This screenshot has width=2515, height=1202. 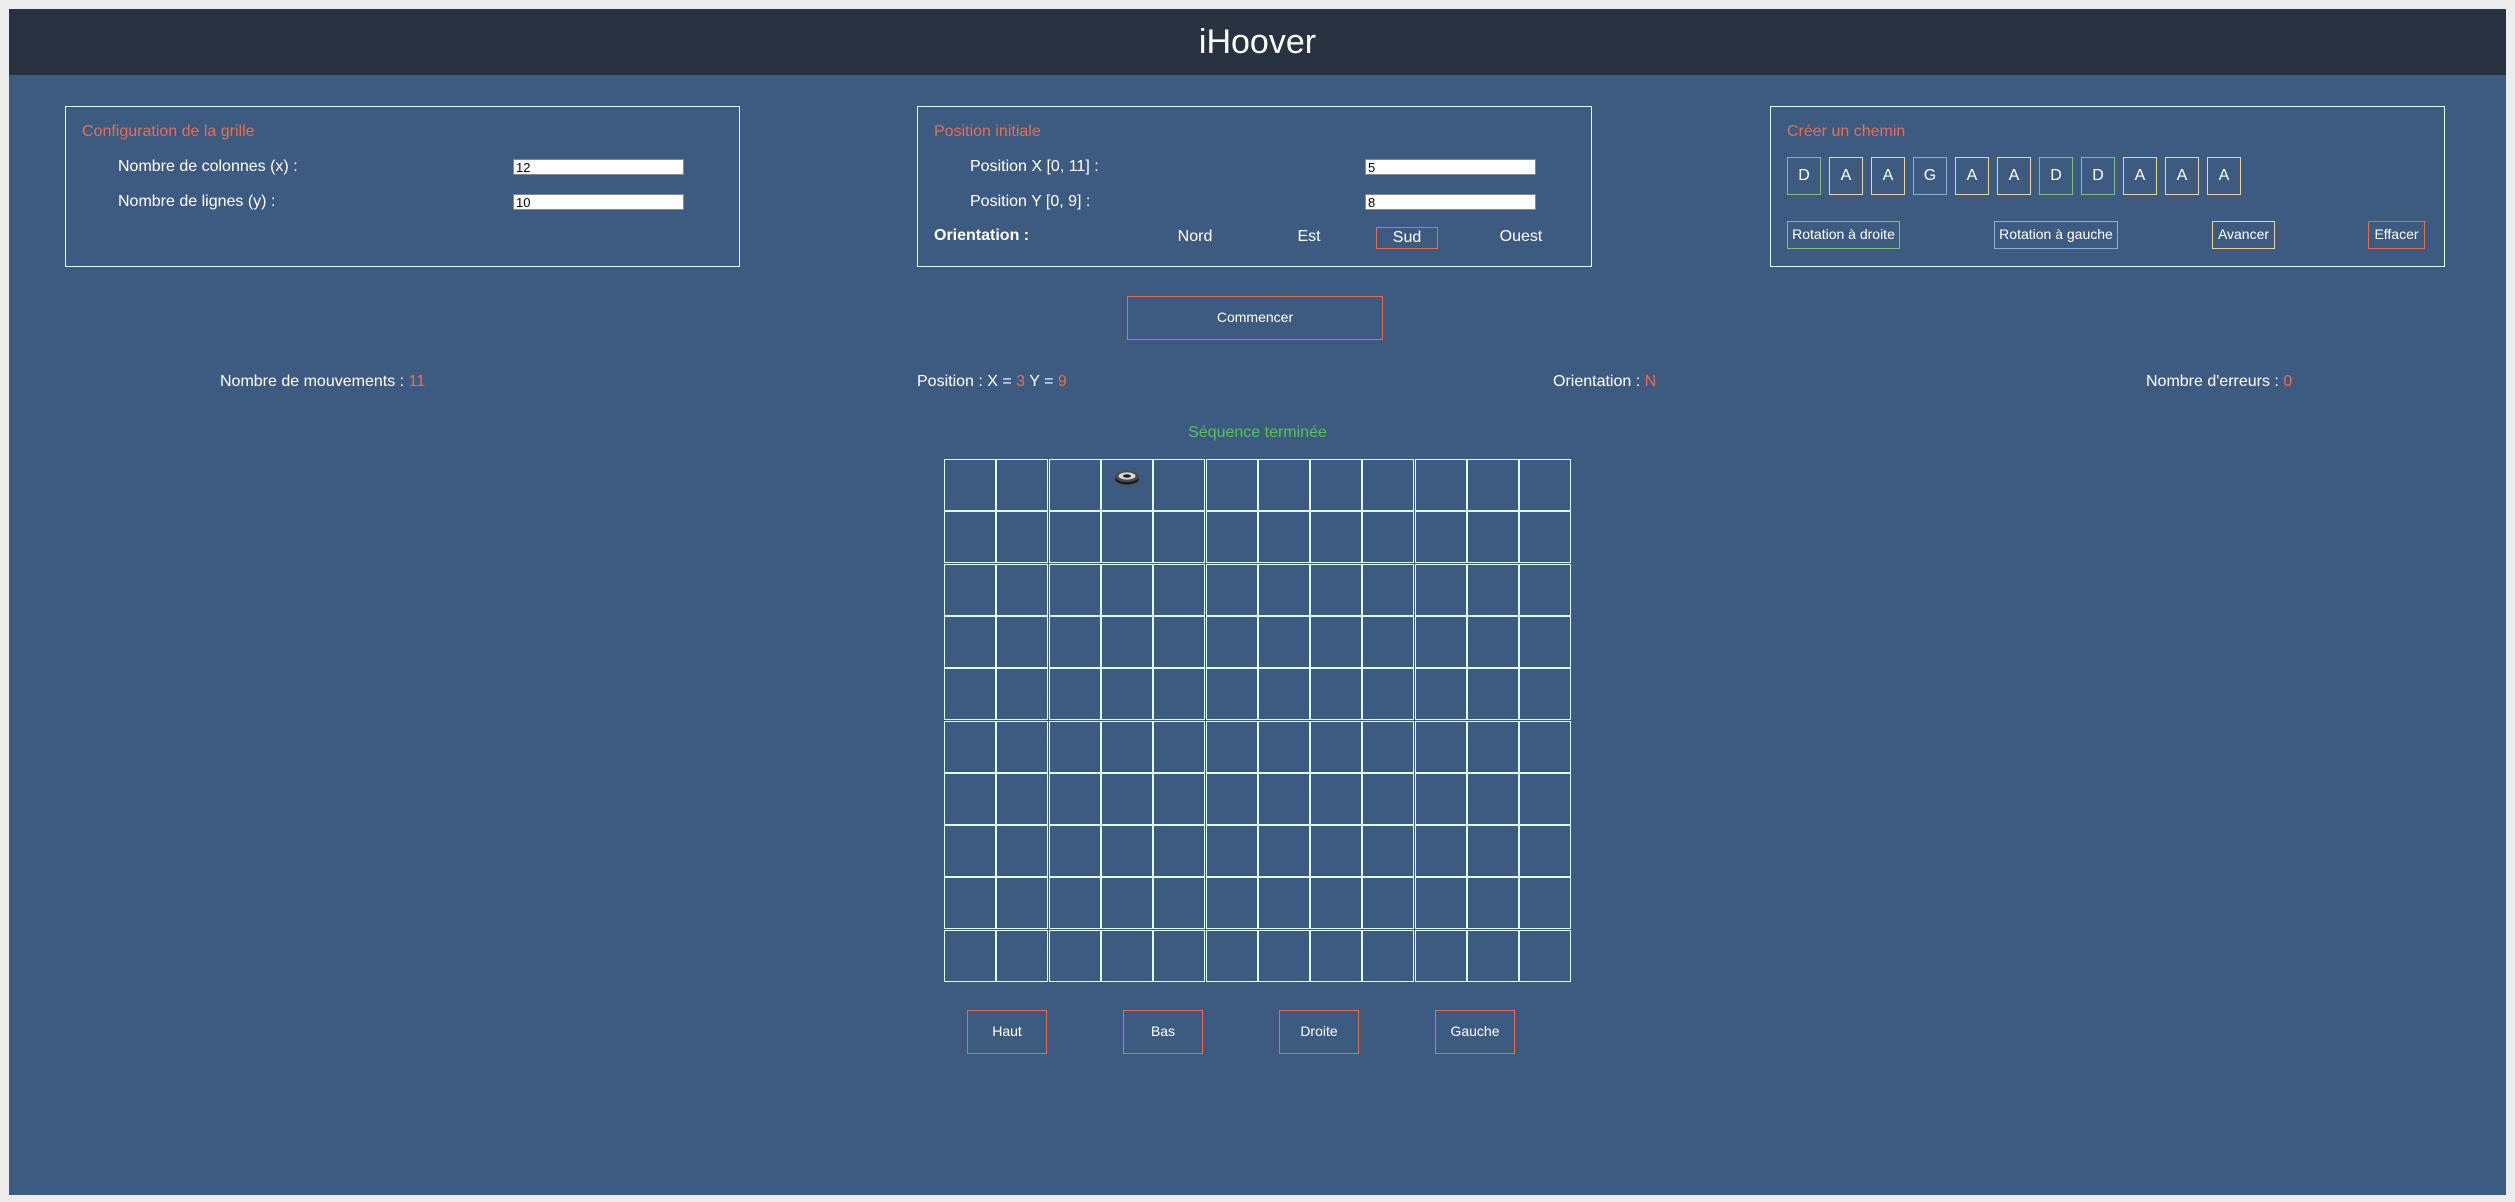 I want to click on move-left-button: Gauche, so click(x=1475, y=1032).